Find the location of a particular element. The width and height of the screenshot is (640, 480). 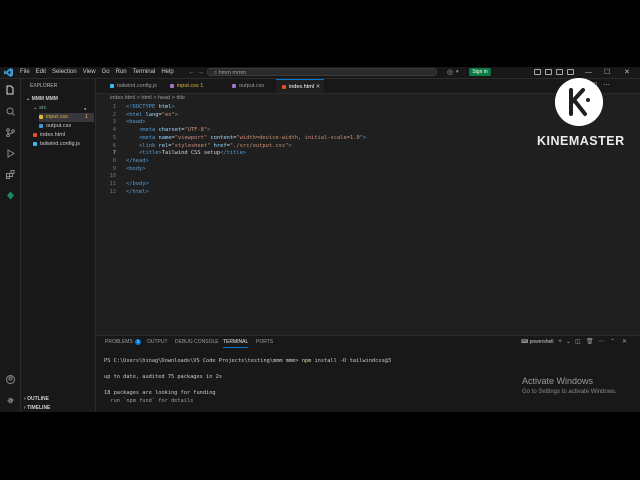

code-line: 2 <html lang="en"> is located at coordinates (137, 116).